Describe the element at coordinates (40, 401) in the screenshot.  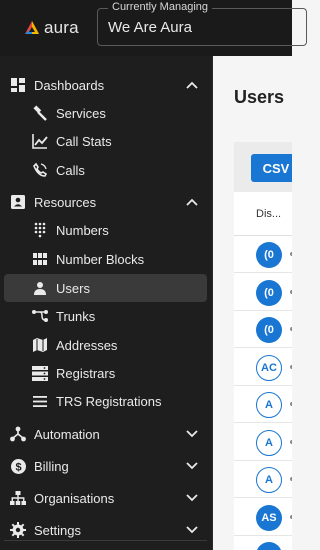
I see `menu-icon` at that location.